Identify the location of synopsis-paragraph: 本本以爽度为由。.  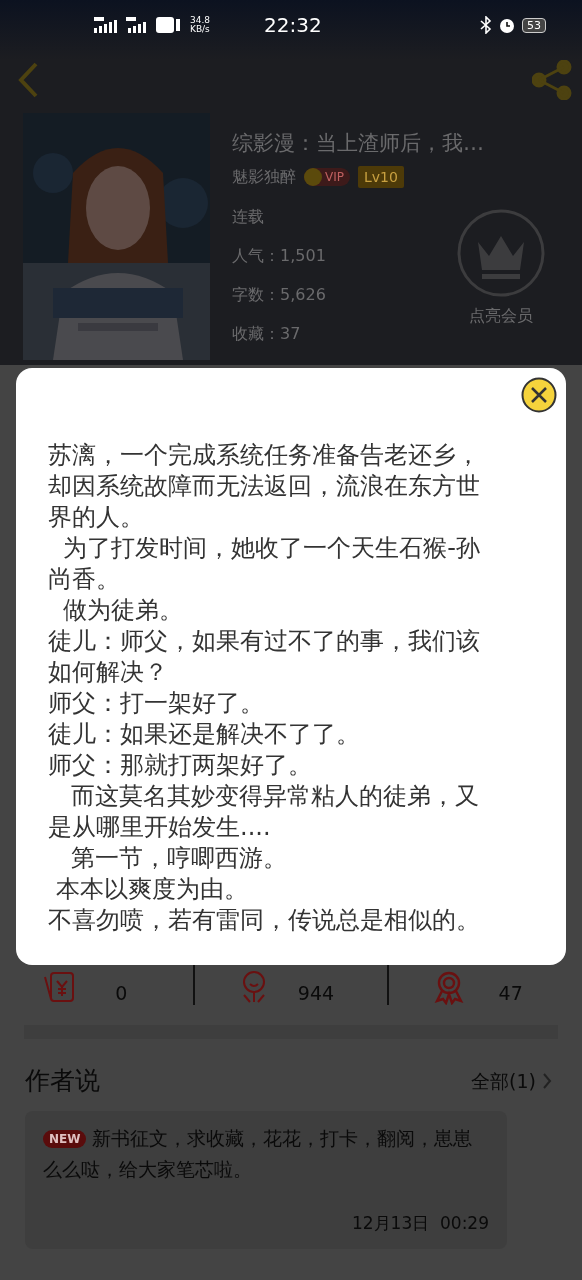
(151, 889).